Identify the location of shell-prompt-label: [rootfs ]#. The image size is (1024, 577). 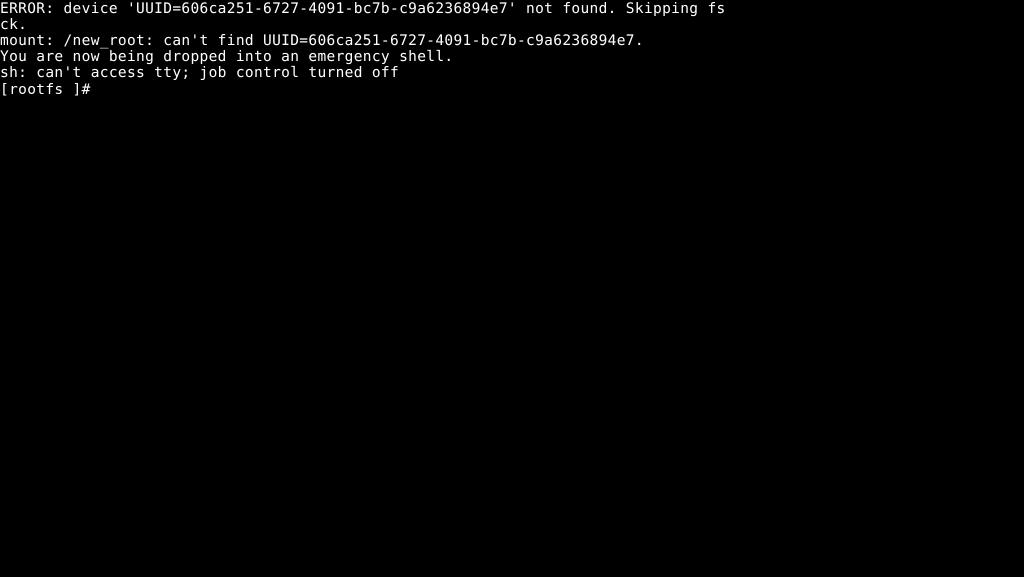
(50, 90).